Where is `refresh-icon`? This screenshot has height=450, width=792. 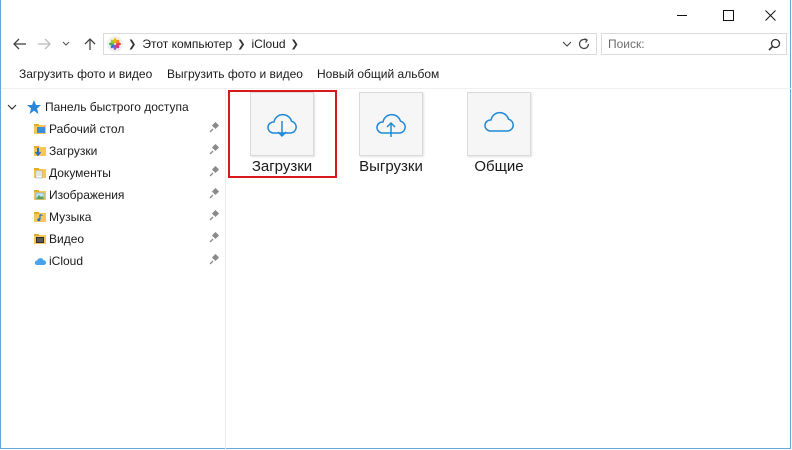 refresh-icon is located at coordinates (584, 44).